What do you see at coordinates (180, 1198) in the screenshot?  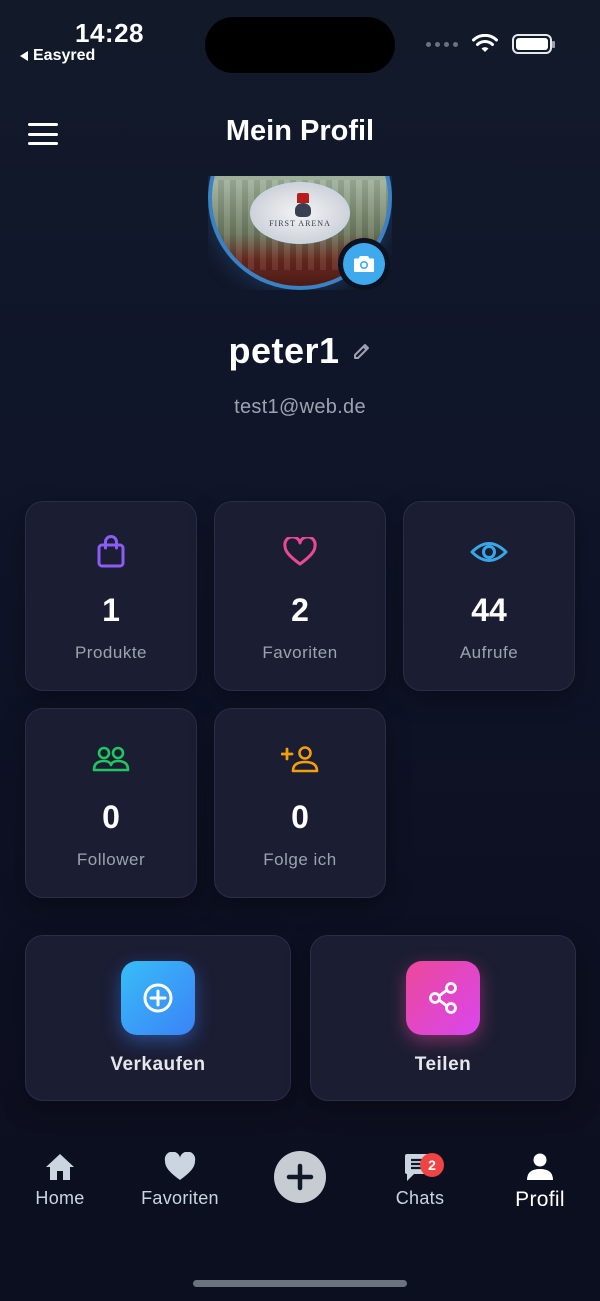 I see `nav-favoriten-label: Favoriten` at bounding box center [180, 1198].